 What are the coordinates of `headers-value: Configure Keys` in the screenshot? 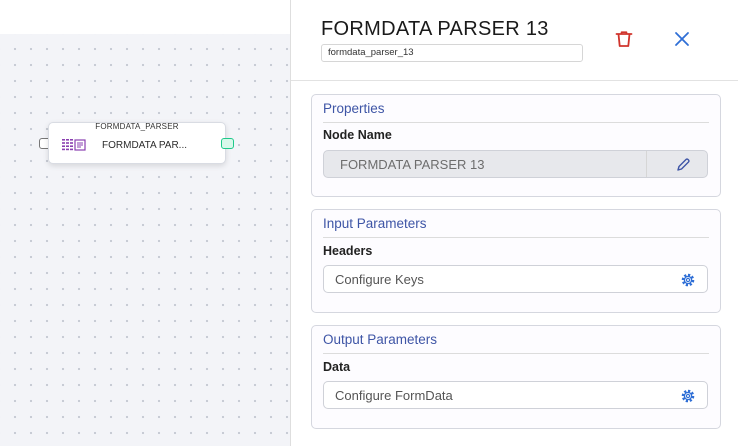 It's located at (379, 279).